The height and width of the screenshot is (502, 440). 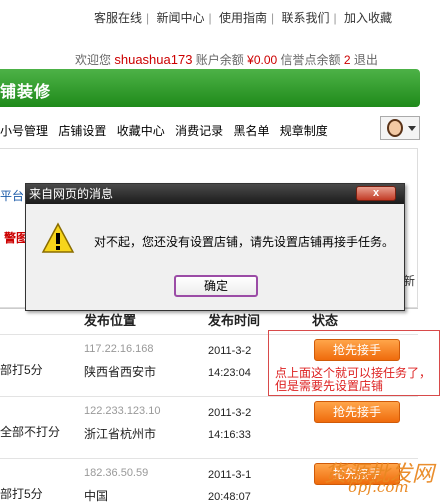 What do you see at coordinates (329, 386) in the screenshot?
I see `annotation-line-2: 但是需要先设置店铺` at bounding box center [329, 386].